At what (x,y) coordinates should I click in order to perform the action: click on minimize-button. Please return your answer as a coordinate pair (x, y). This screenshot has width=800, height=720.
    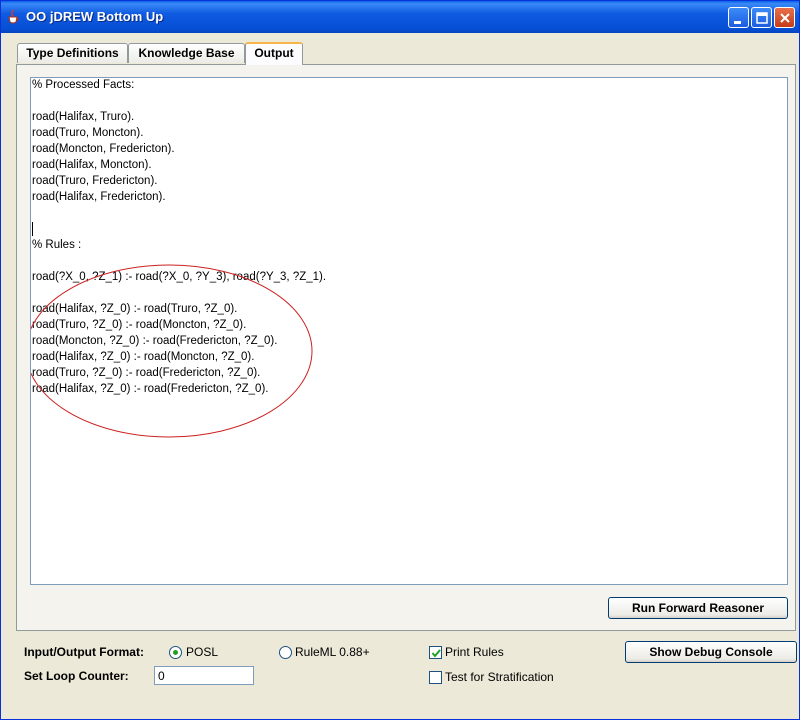
    Looking at the image, I should click on (738, 17).